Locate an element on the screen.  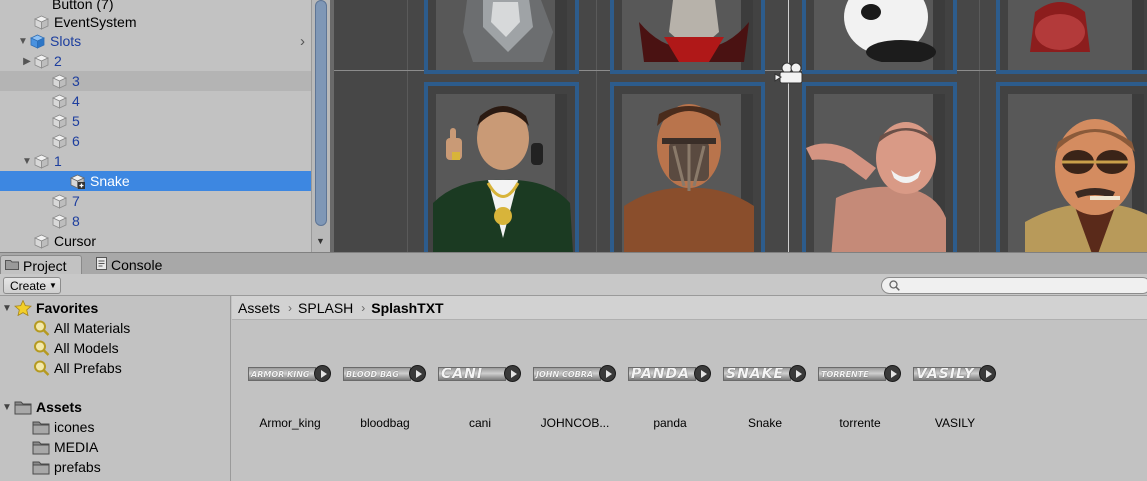
favorites-label: Favorites is located at coordinates (67, 308).